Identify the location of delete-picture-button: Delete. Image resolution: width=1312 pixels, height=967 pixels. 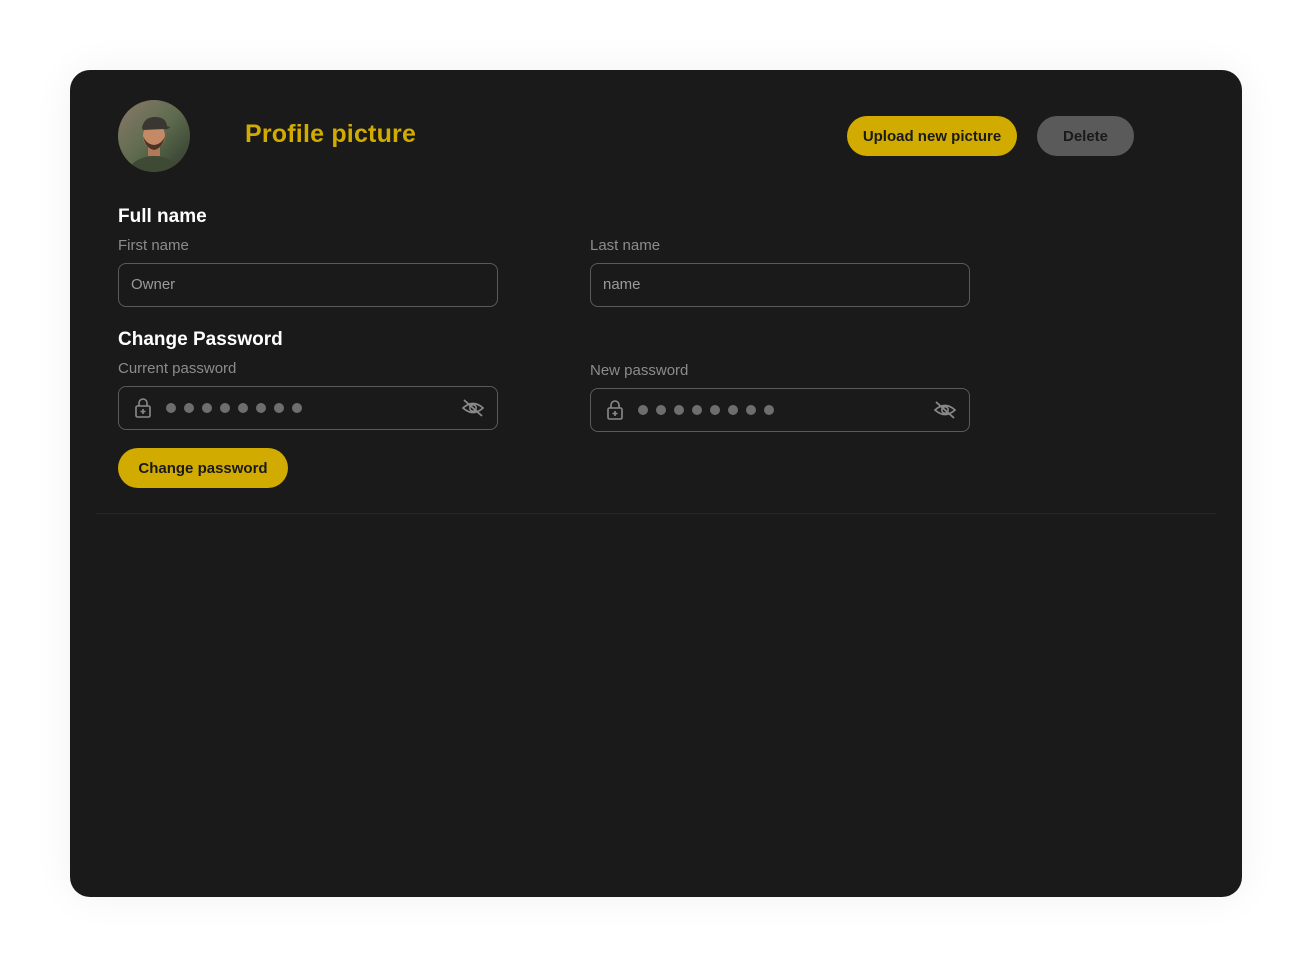
(1085, 136).